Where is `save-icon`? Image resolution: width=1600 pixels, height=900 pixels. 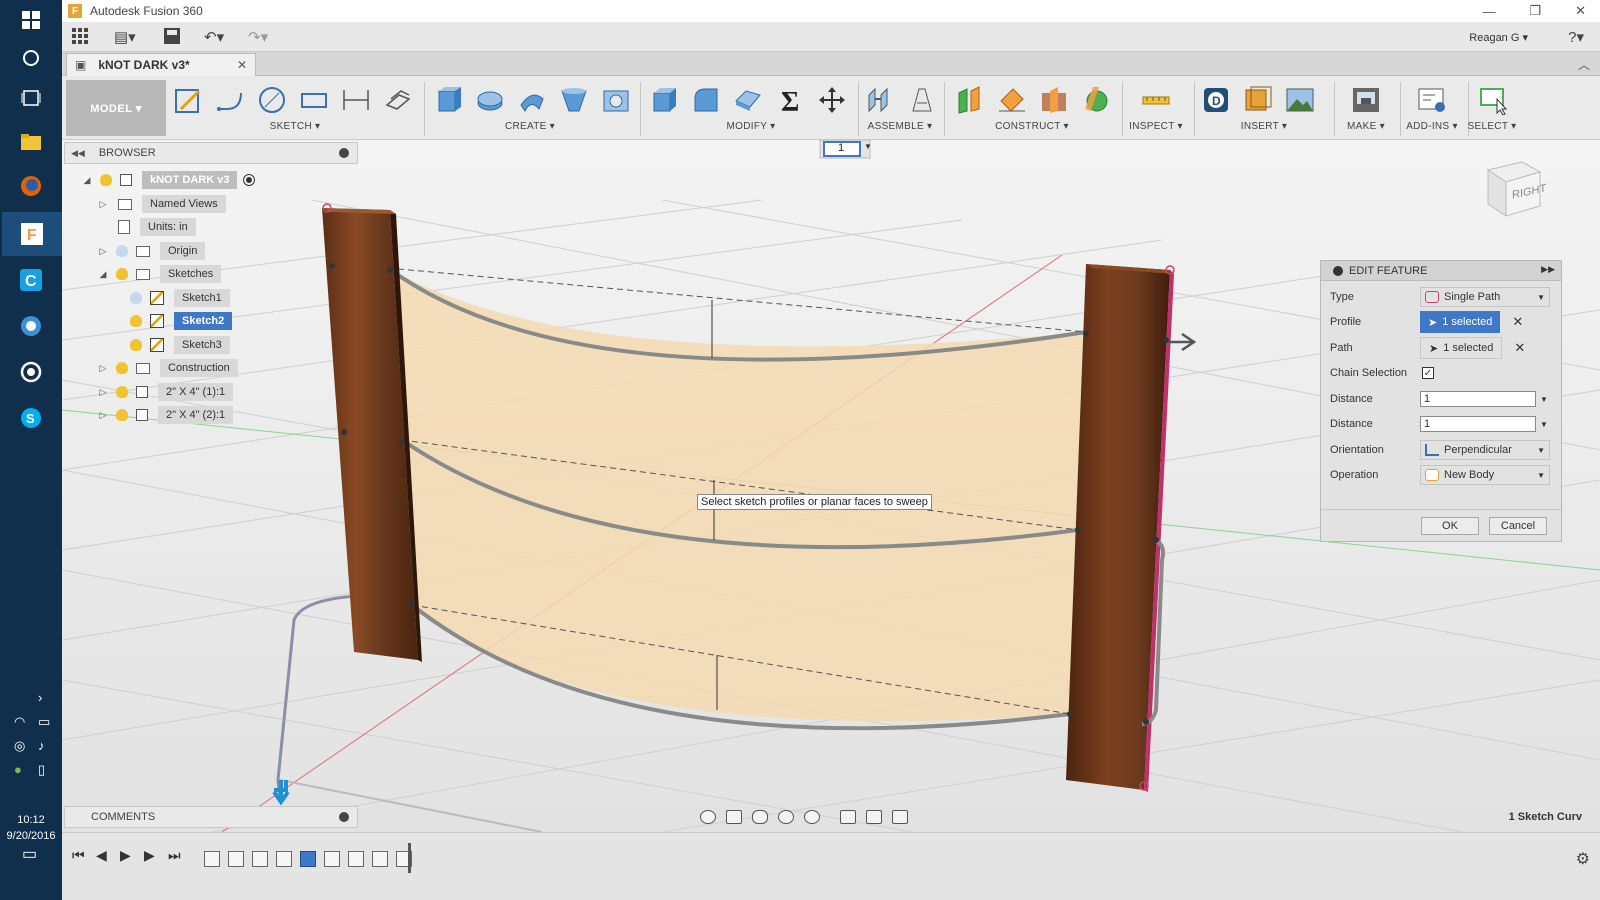
save-icon is located at coordinates (172, 38).